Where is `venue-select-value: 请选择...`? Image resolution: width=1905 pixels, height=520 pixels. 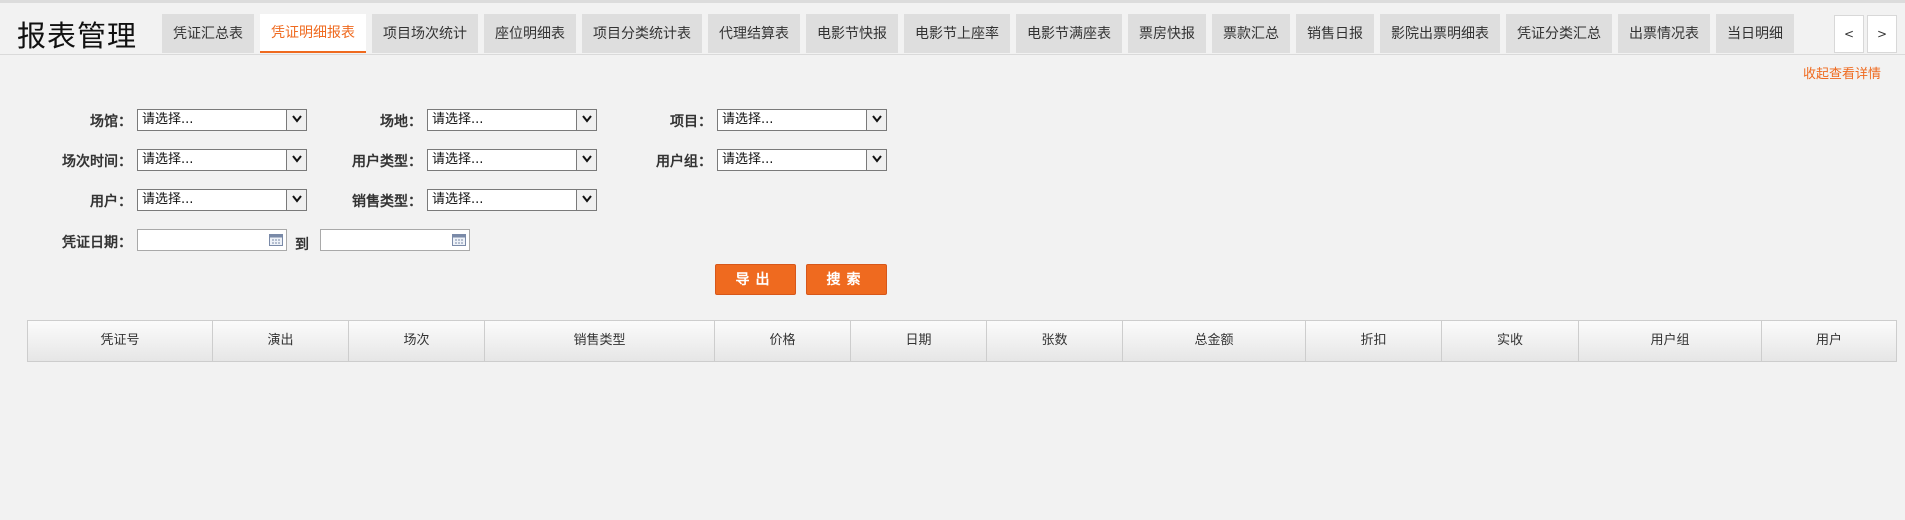
venue-select-value: 请选择... is located at coordinates (168, 119).